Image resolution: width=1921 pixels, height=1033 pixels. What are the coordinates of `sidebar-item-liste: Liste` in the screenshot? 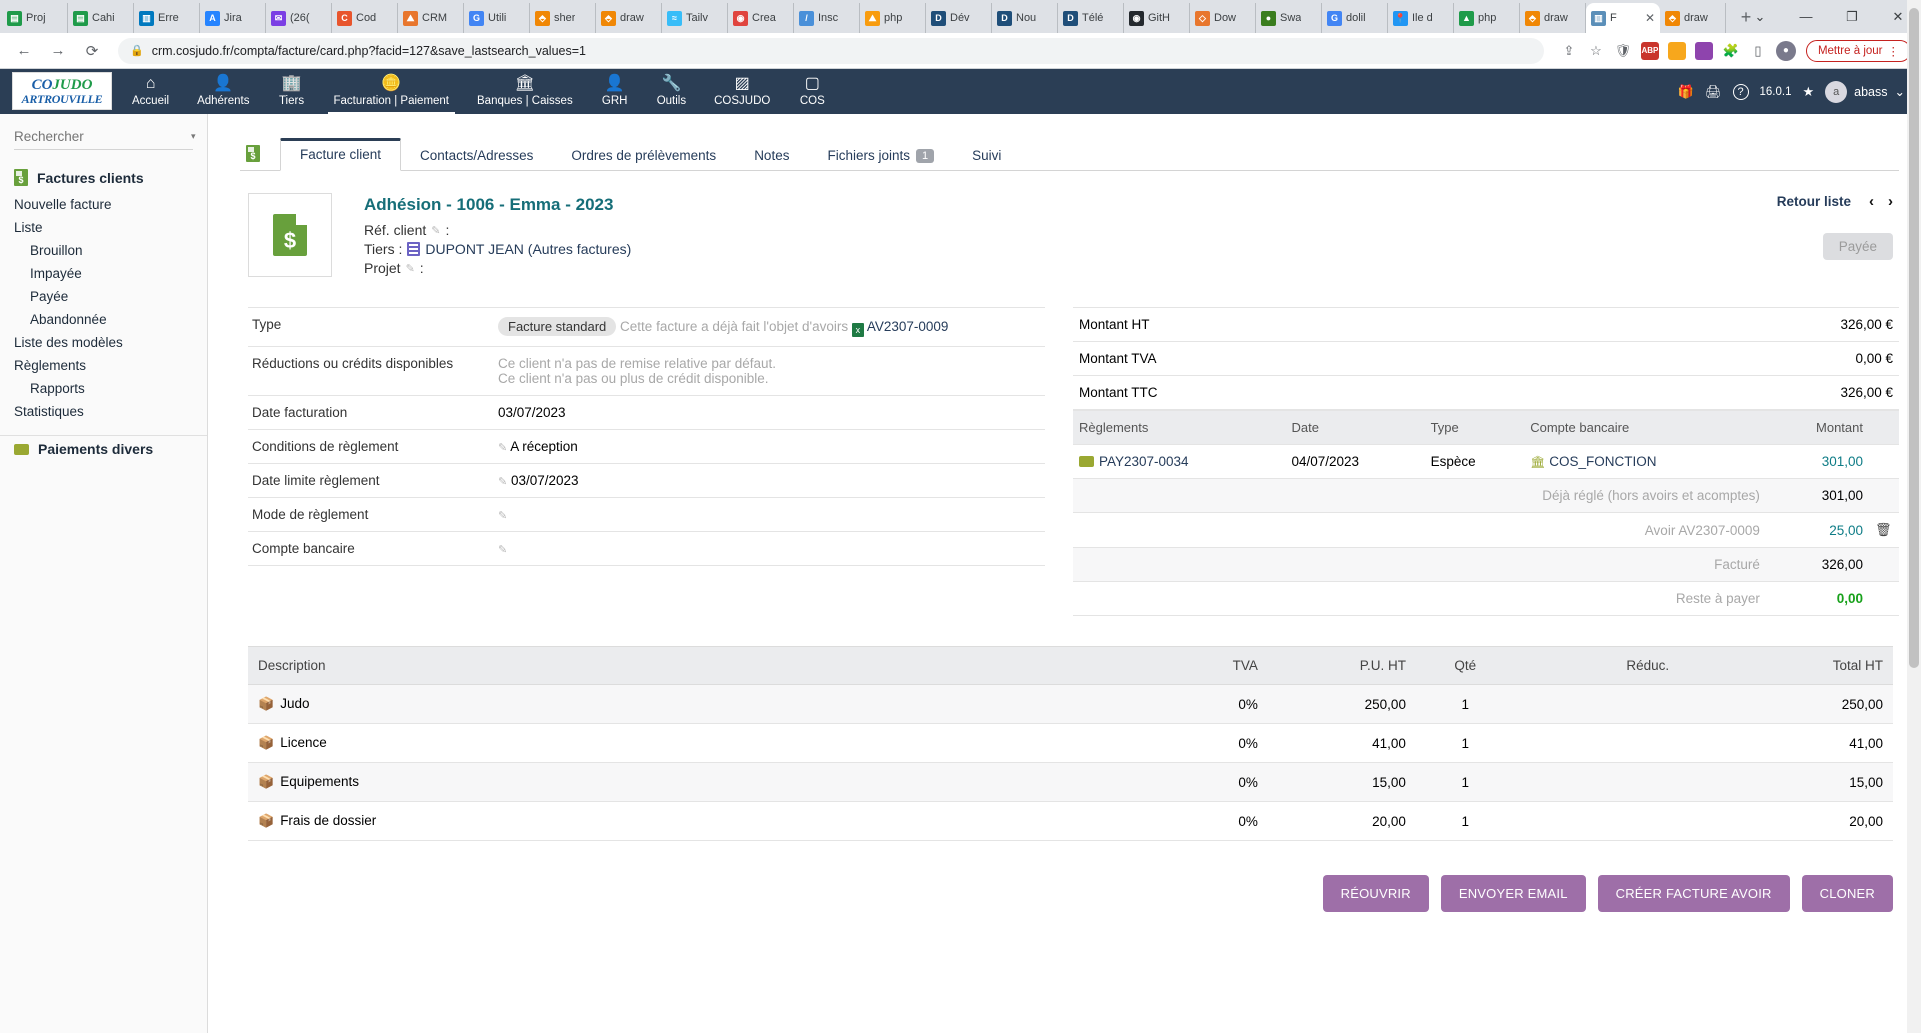 It's located at (103, 227).